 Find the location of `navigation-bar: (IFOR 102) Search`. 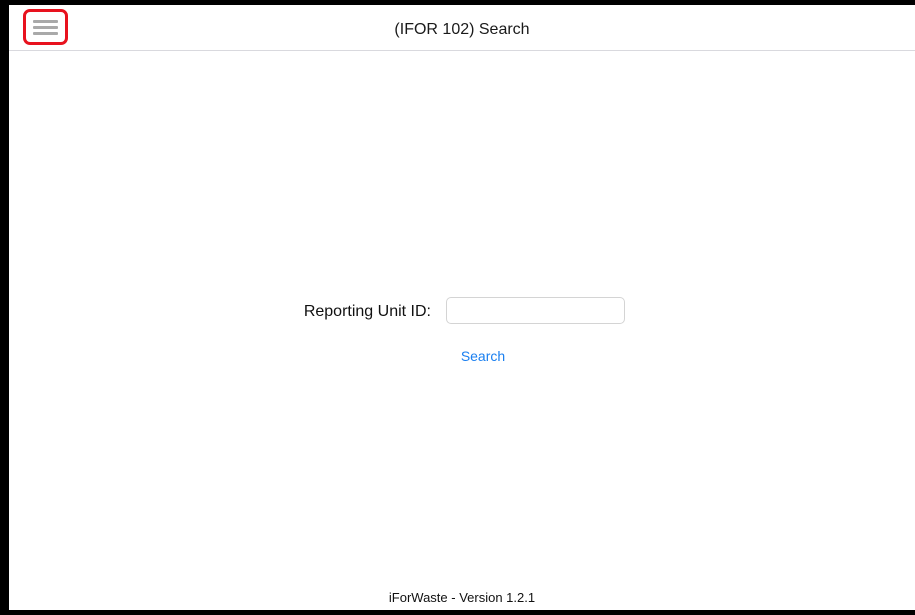

navigation-bar: (IFOR 102) Search is located at coordinates (462, 28).